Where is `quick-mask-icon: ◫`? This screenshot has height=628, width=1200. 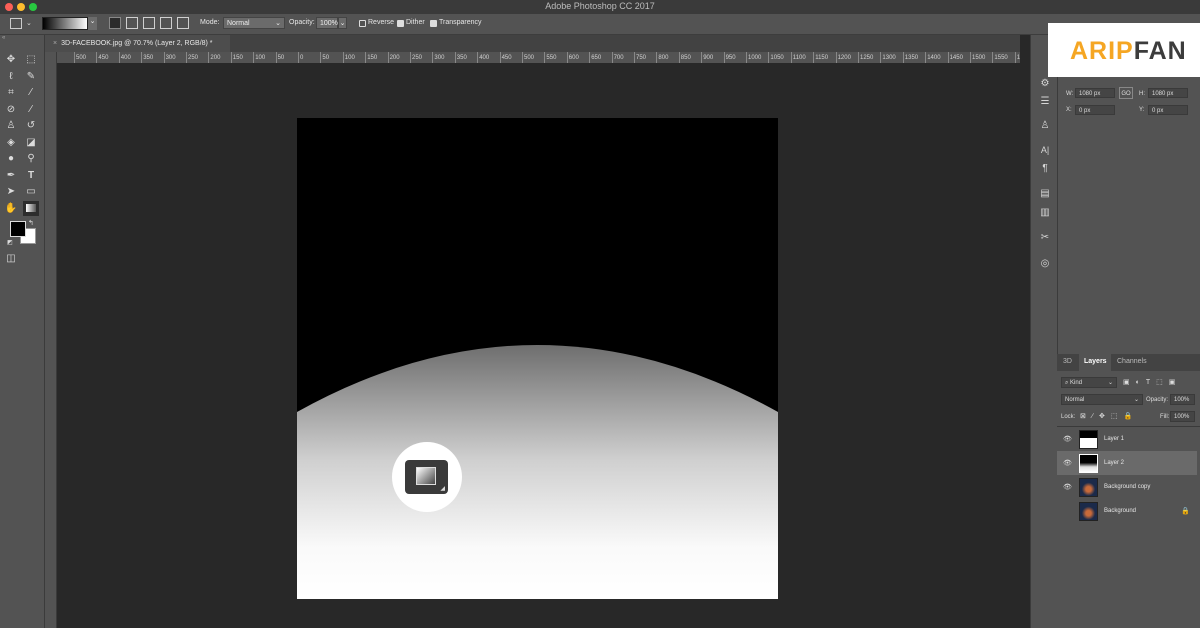 quick-mask-icon: ◫ is located at coordinates (11, 259).